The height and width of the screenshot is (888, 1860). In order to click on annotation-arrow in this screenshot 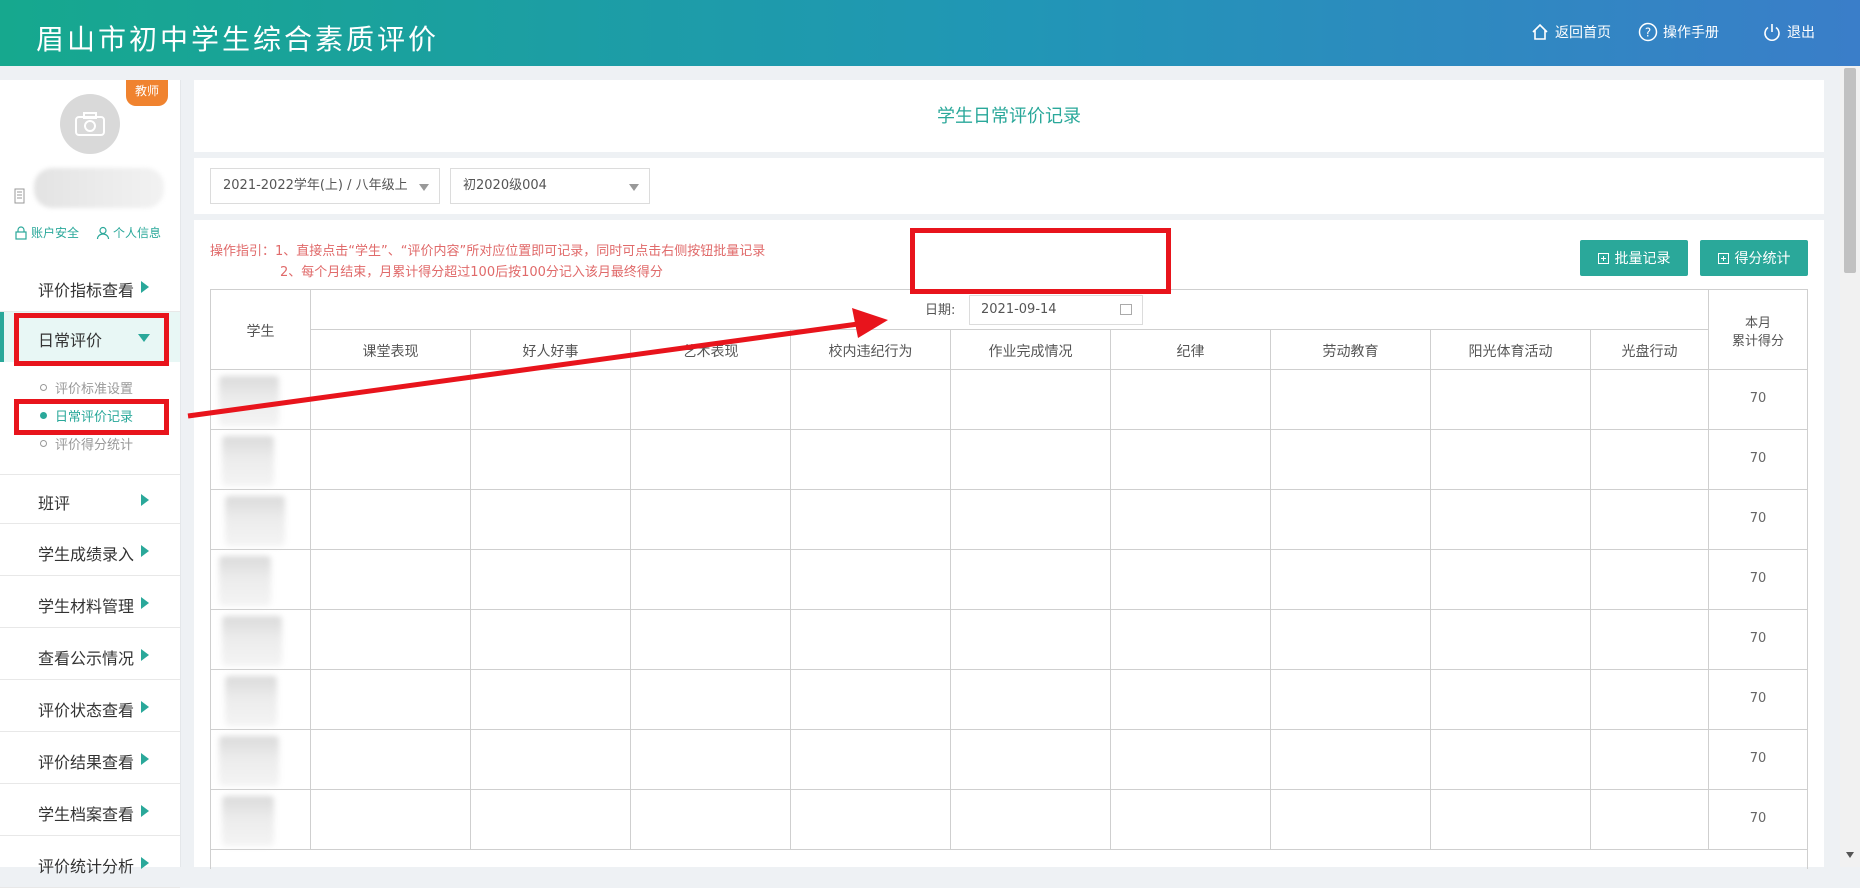, I will do `click(537, 363)`.